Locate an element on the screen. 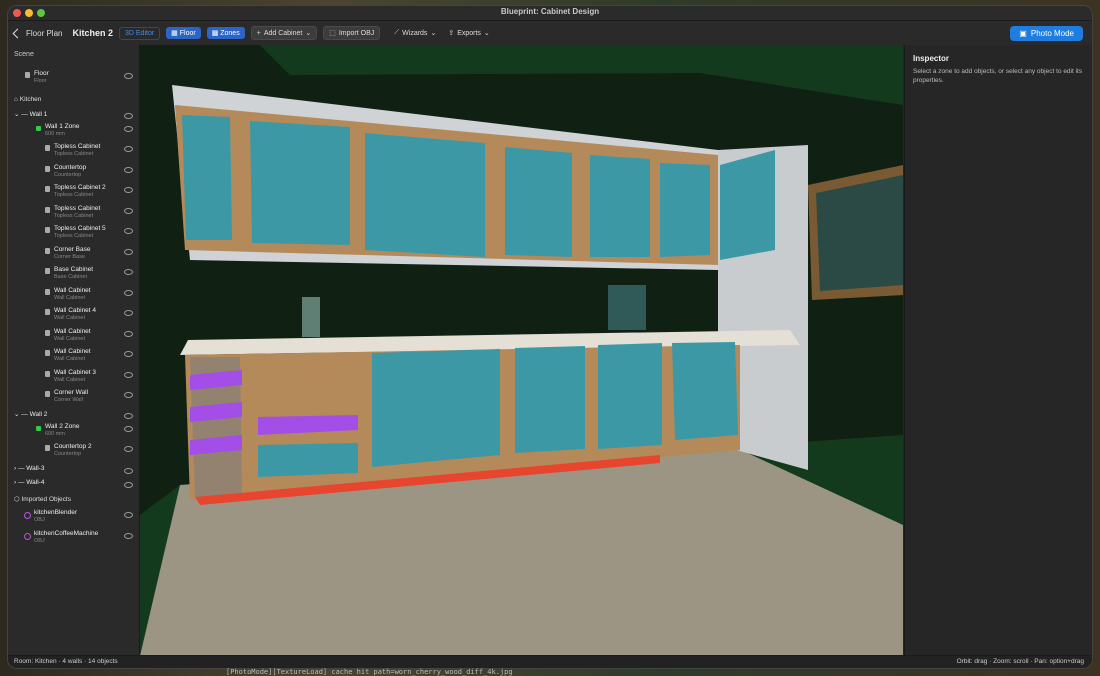 This screenshot has height=676, width=1100. item-type: Countertop is located at coordinates (68, 174).